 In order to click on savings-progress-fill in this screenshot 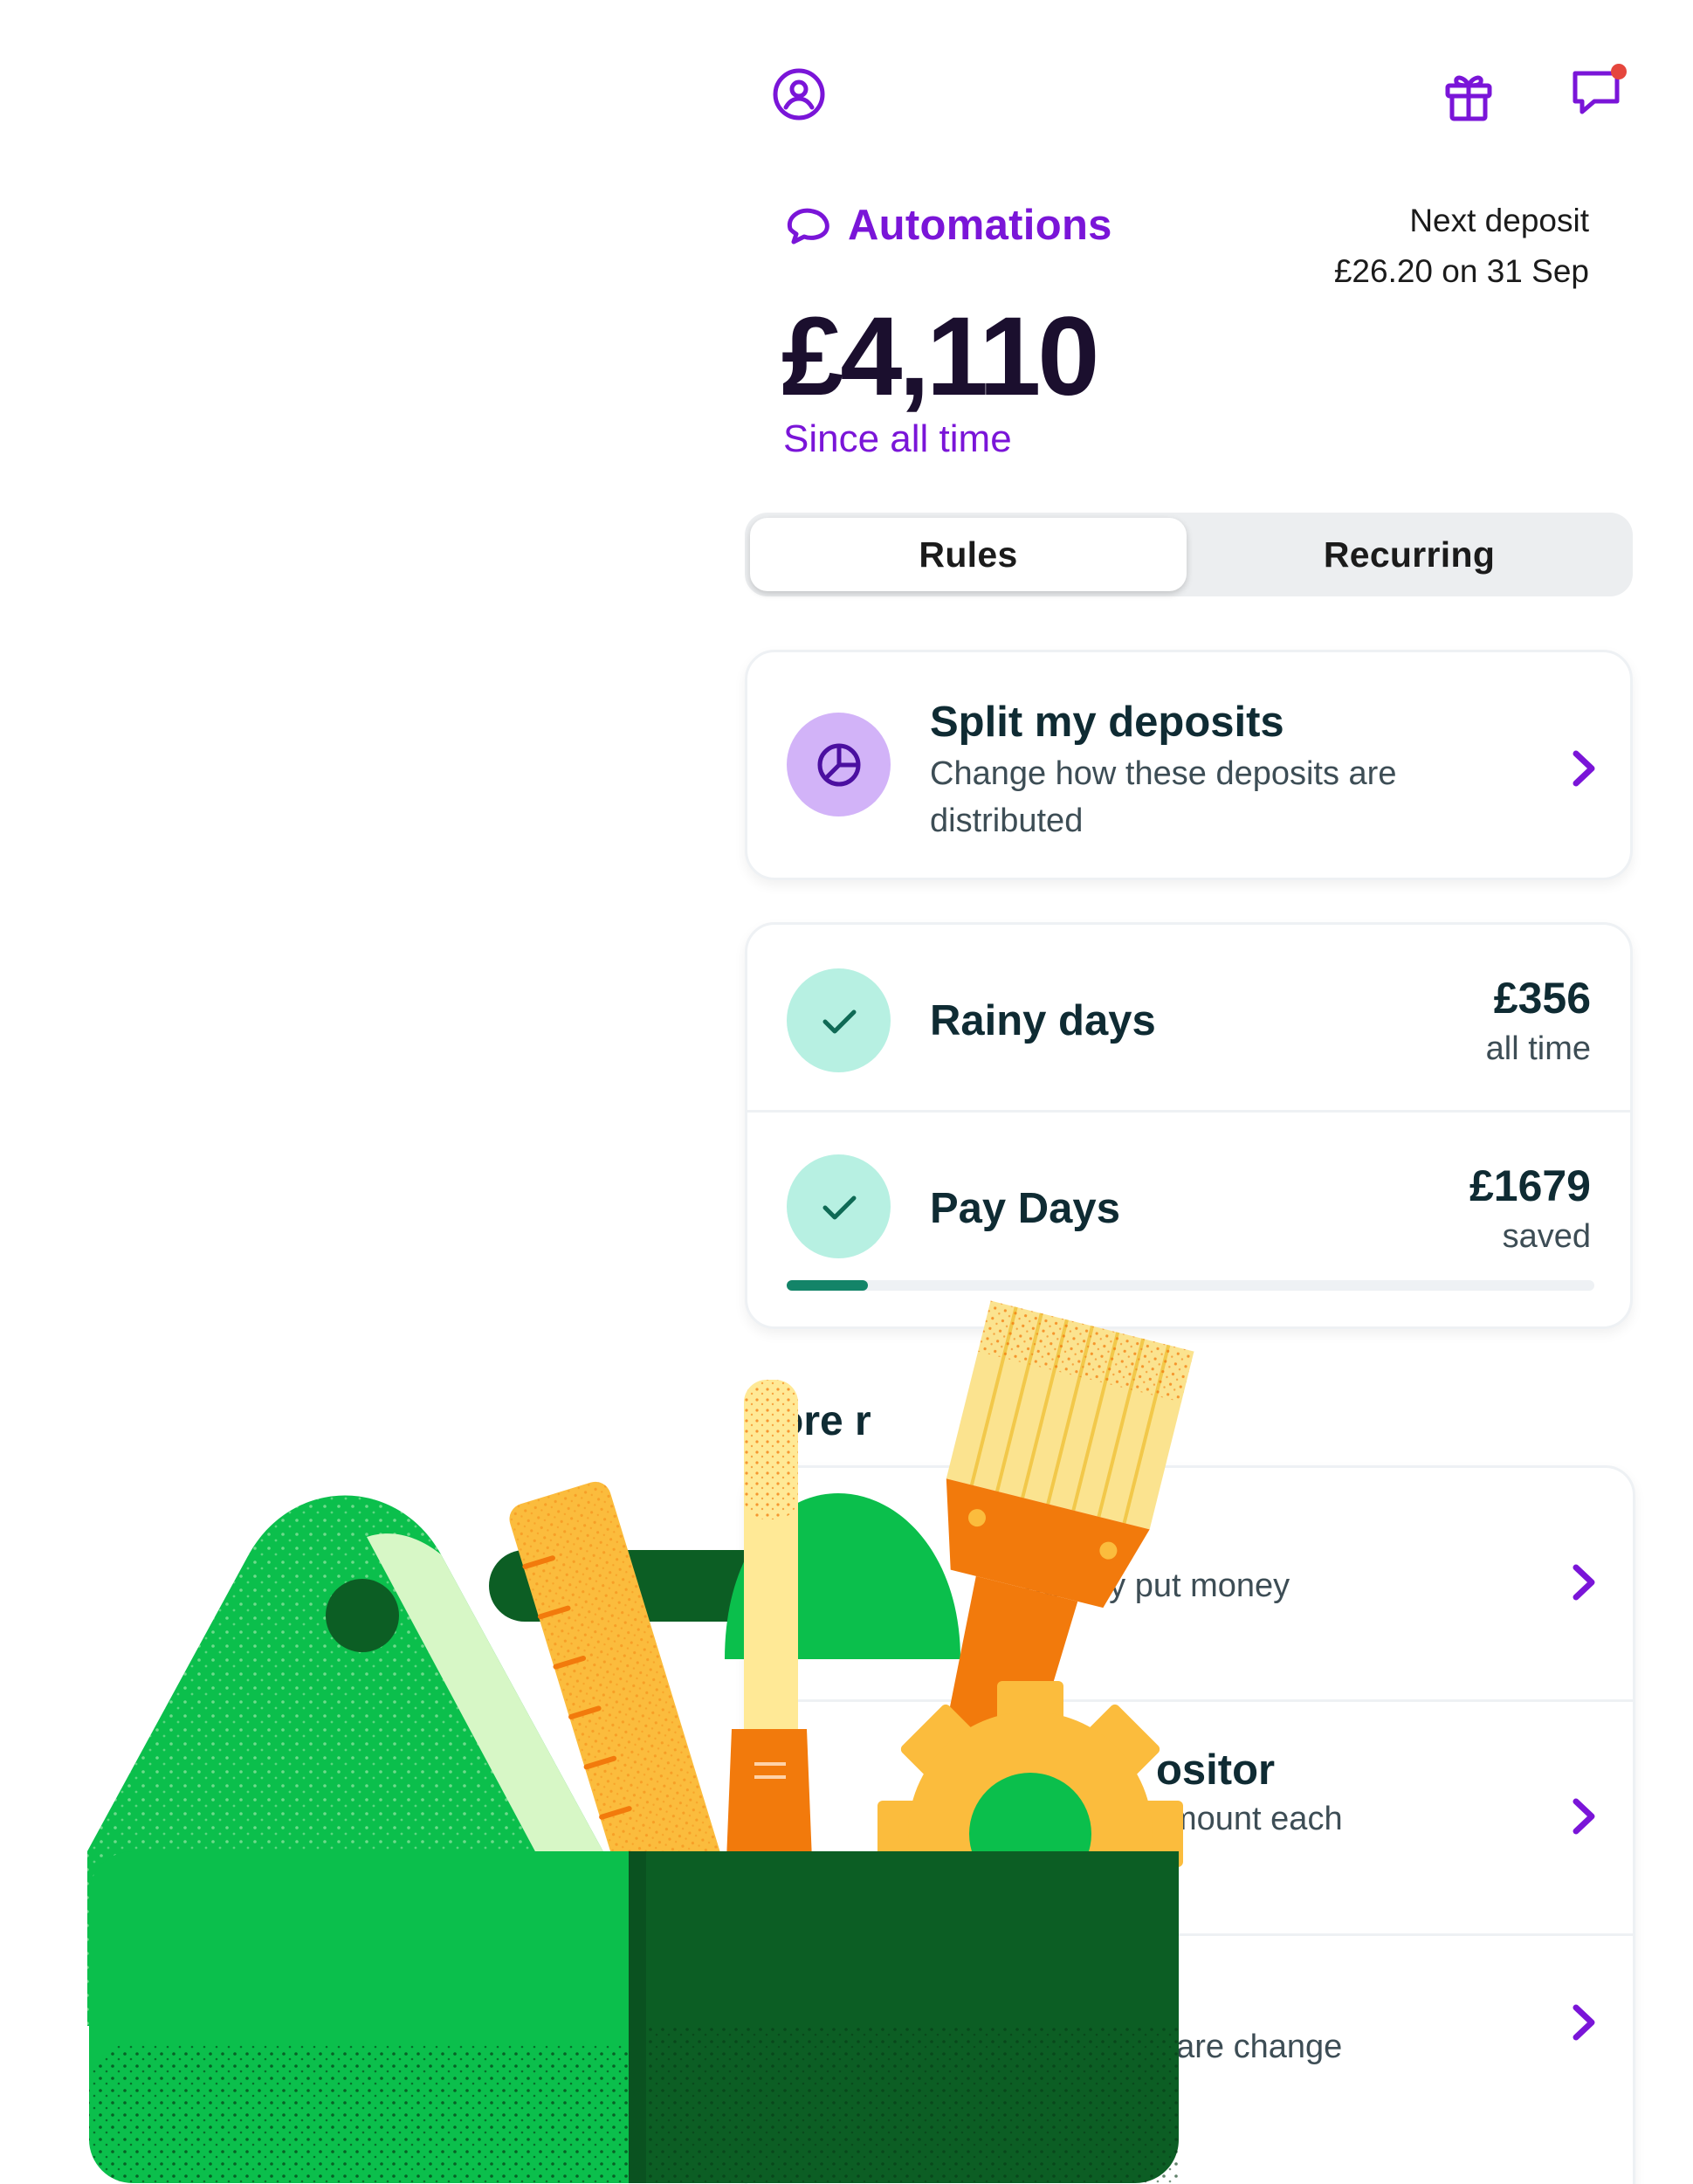, I will do `click(827, 1285)`.